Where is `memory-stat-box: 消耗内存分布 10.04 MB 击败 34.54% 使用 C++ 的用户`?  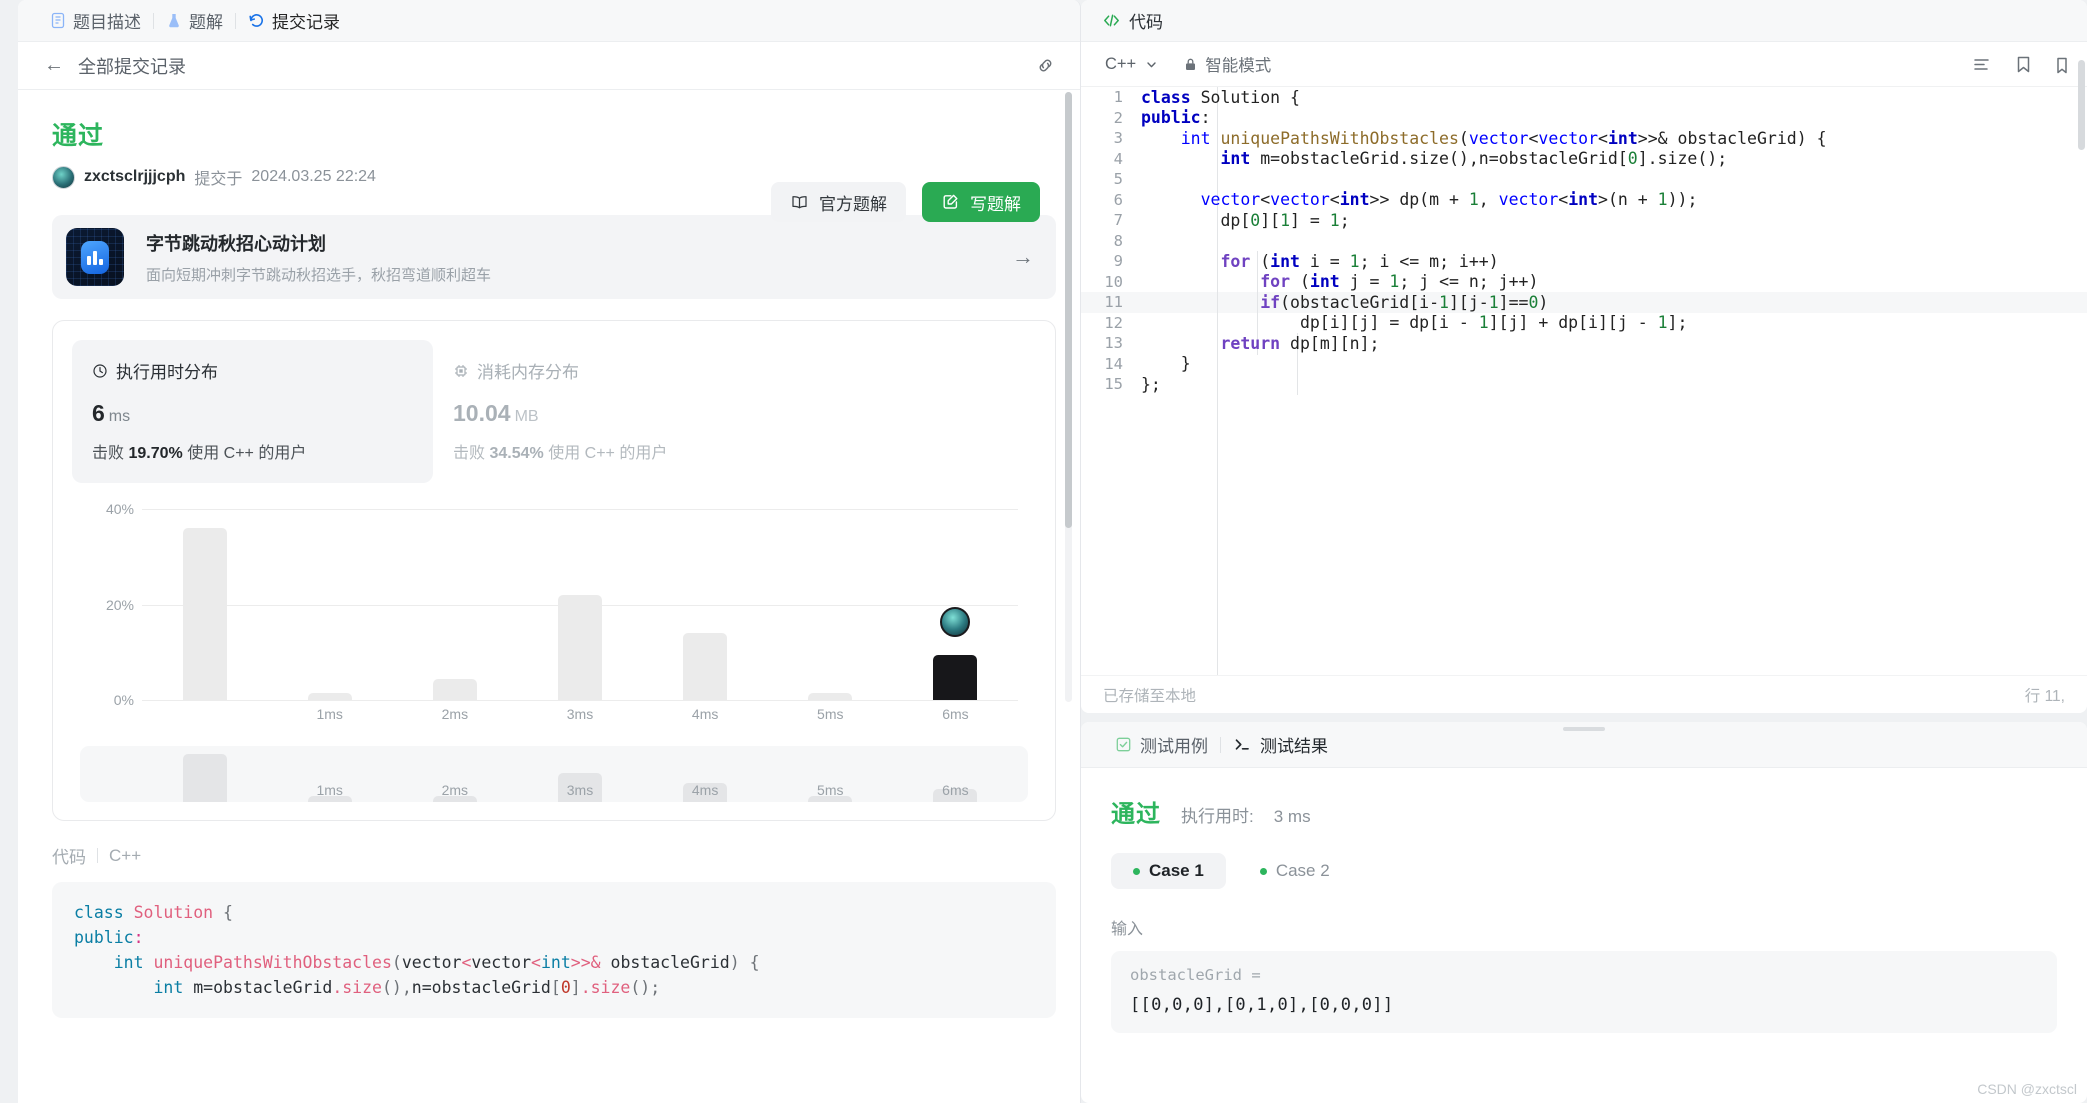
memory-stat-box: 消耗内存分布 10.04 MB 击败 34.54% 使用 C++ 的用户 is located at coordinates (613, 411).